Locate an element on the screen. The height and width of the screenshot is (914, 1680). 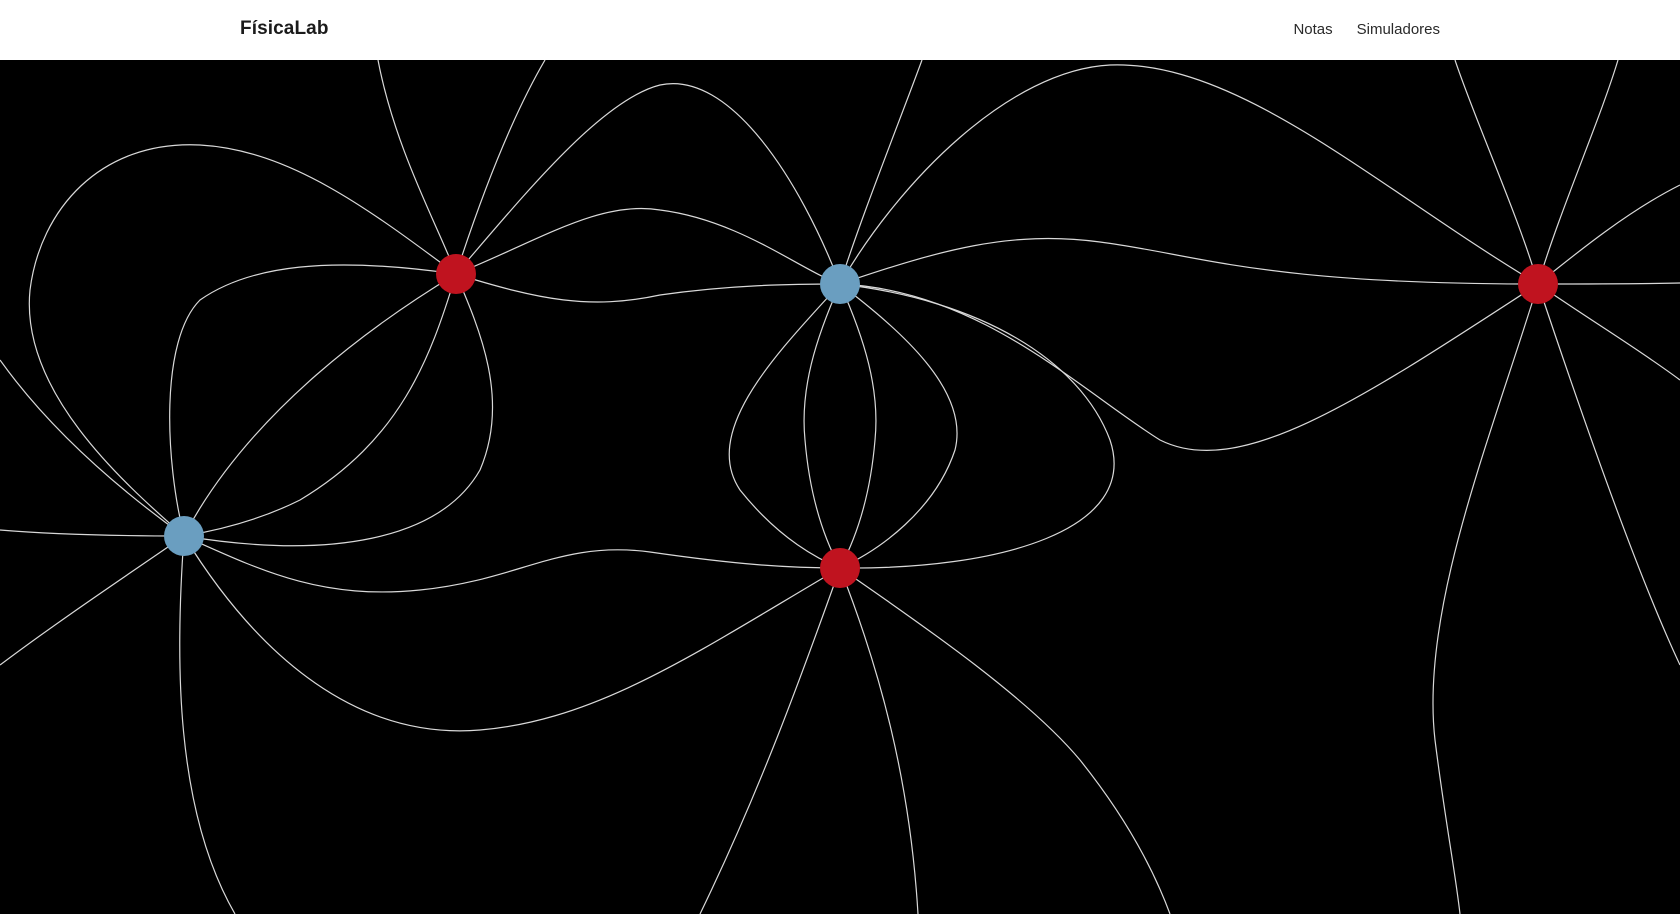
brand-logo-link: FísicaLab is located at coordinates (284, 29).